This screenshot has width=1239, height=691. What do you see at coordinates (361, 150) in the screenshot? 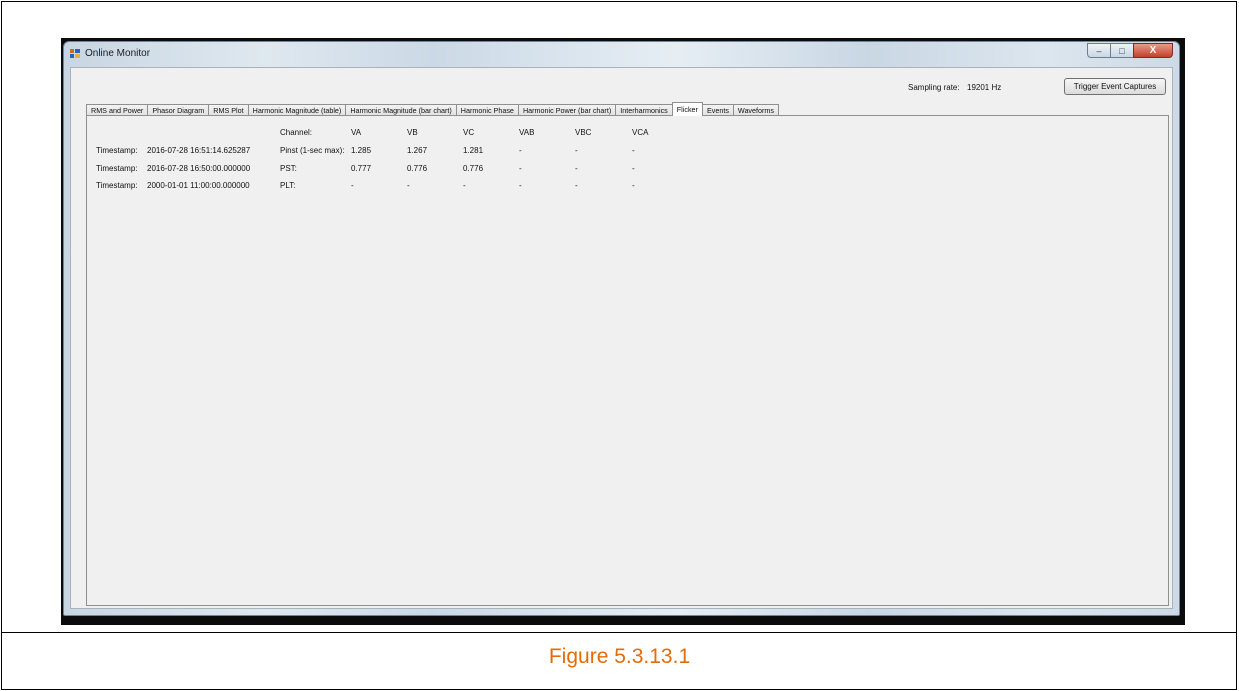
I see `flicker-value: 1.285` at bounding box center [361, 150].